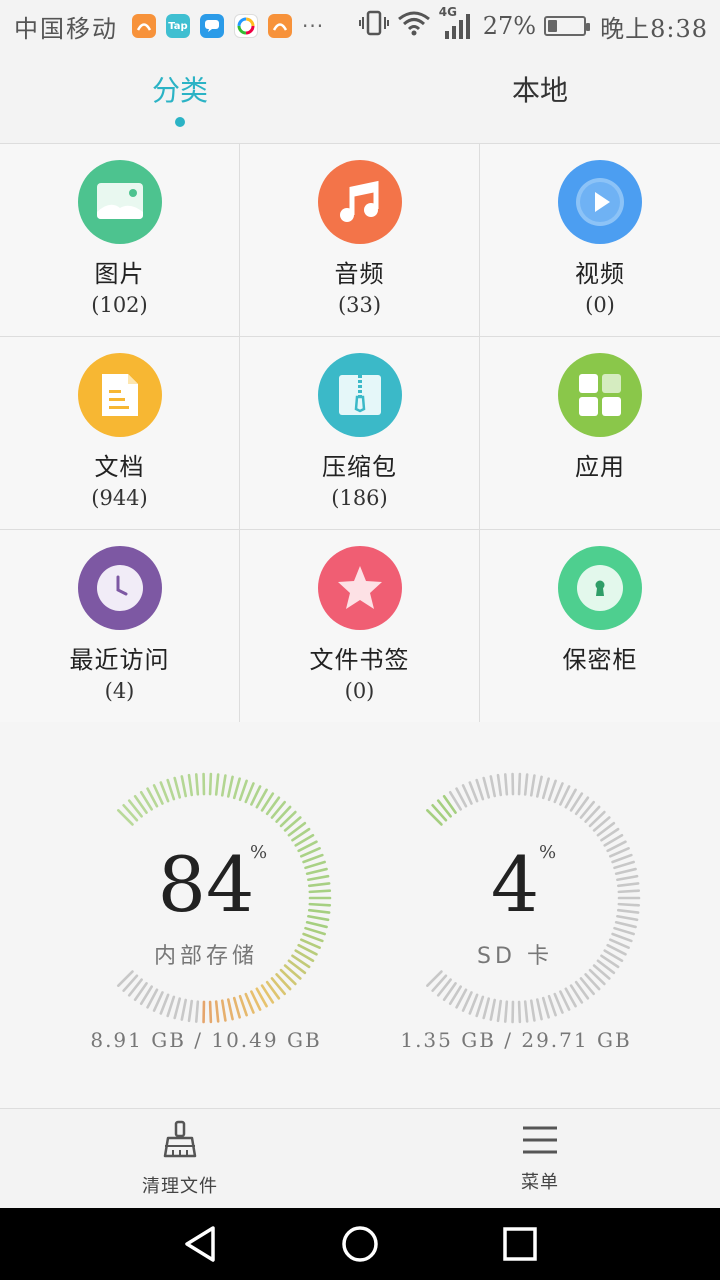 The height and width of the screenshot is (1280, 720). What do you see at coordinates (516, 1040) in the screenshot?
I see `sd-storage-capacity: 1.35 GB / 29.71 GB` at bounding box center [516, 1040].